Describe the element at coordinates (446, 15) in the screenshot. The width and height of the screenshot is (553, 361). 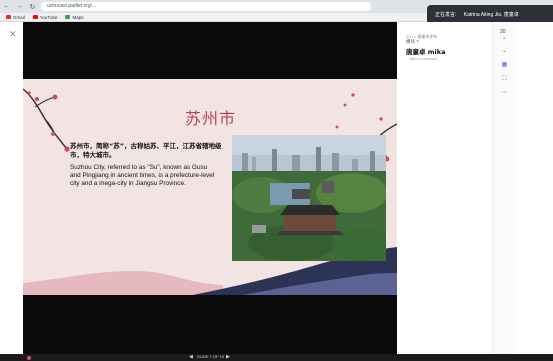
I see `presenter-prefix: 正在发言:` at that location.